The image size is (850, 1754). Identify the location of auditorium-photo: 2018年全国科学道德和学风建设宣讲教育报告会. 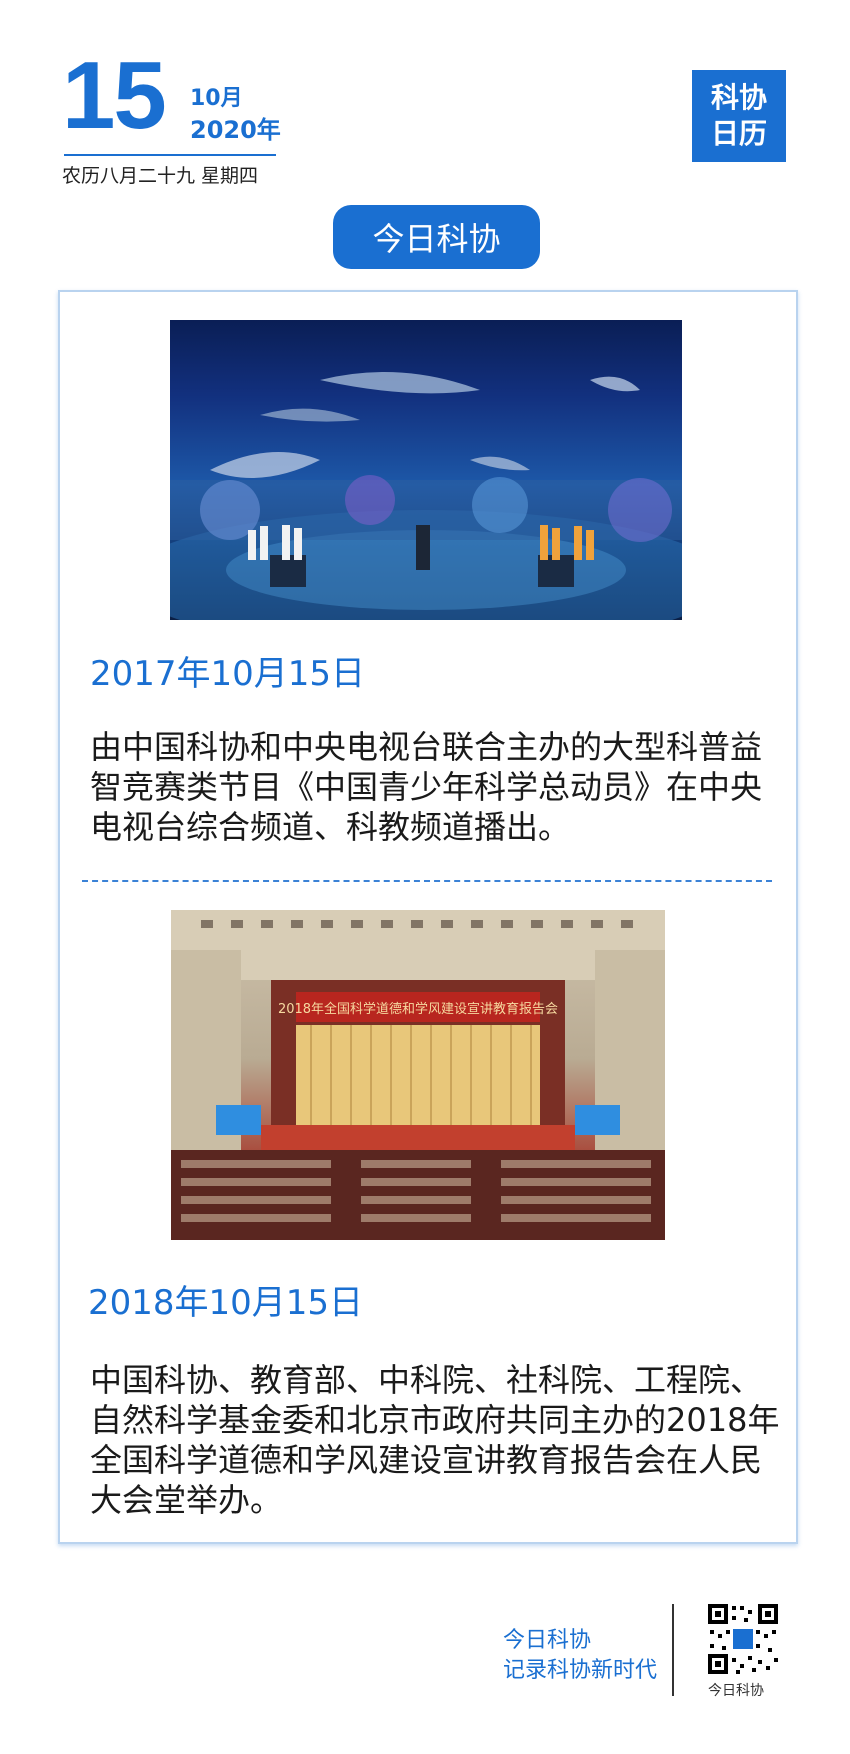
(418, 1075).